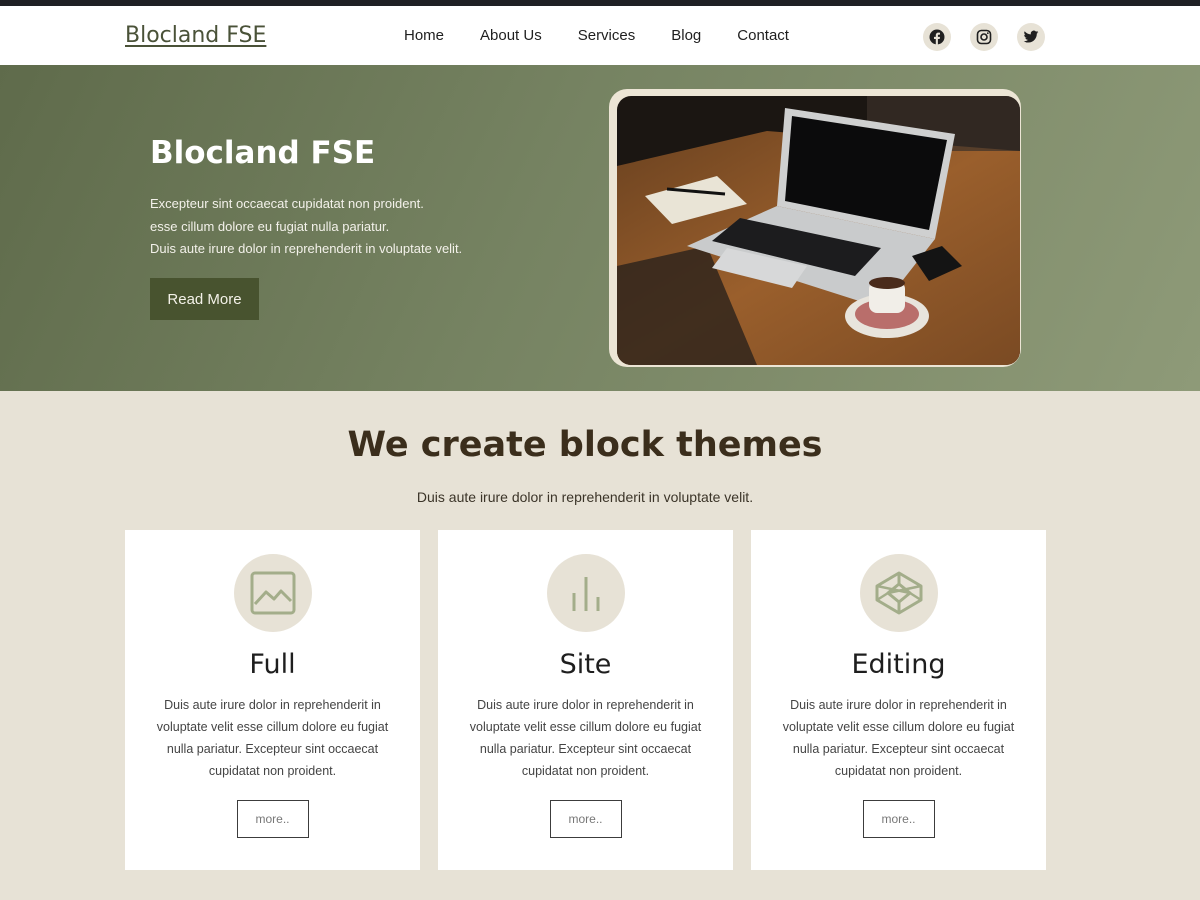 This screenshot has height=900, width=1200. What do you see at coordinates (585, 445) in the screenshot?
I see `section-title: We create block themes` at bounding box center [585, 445].